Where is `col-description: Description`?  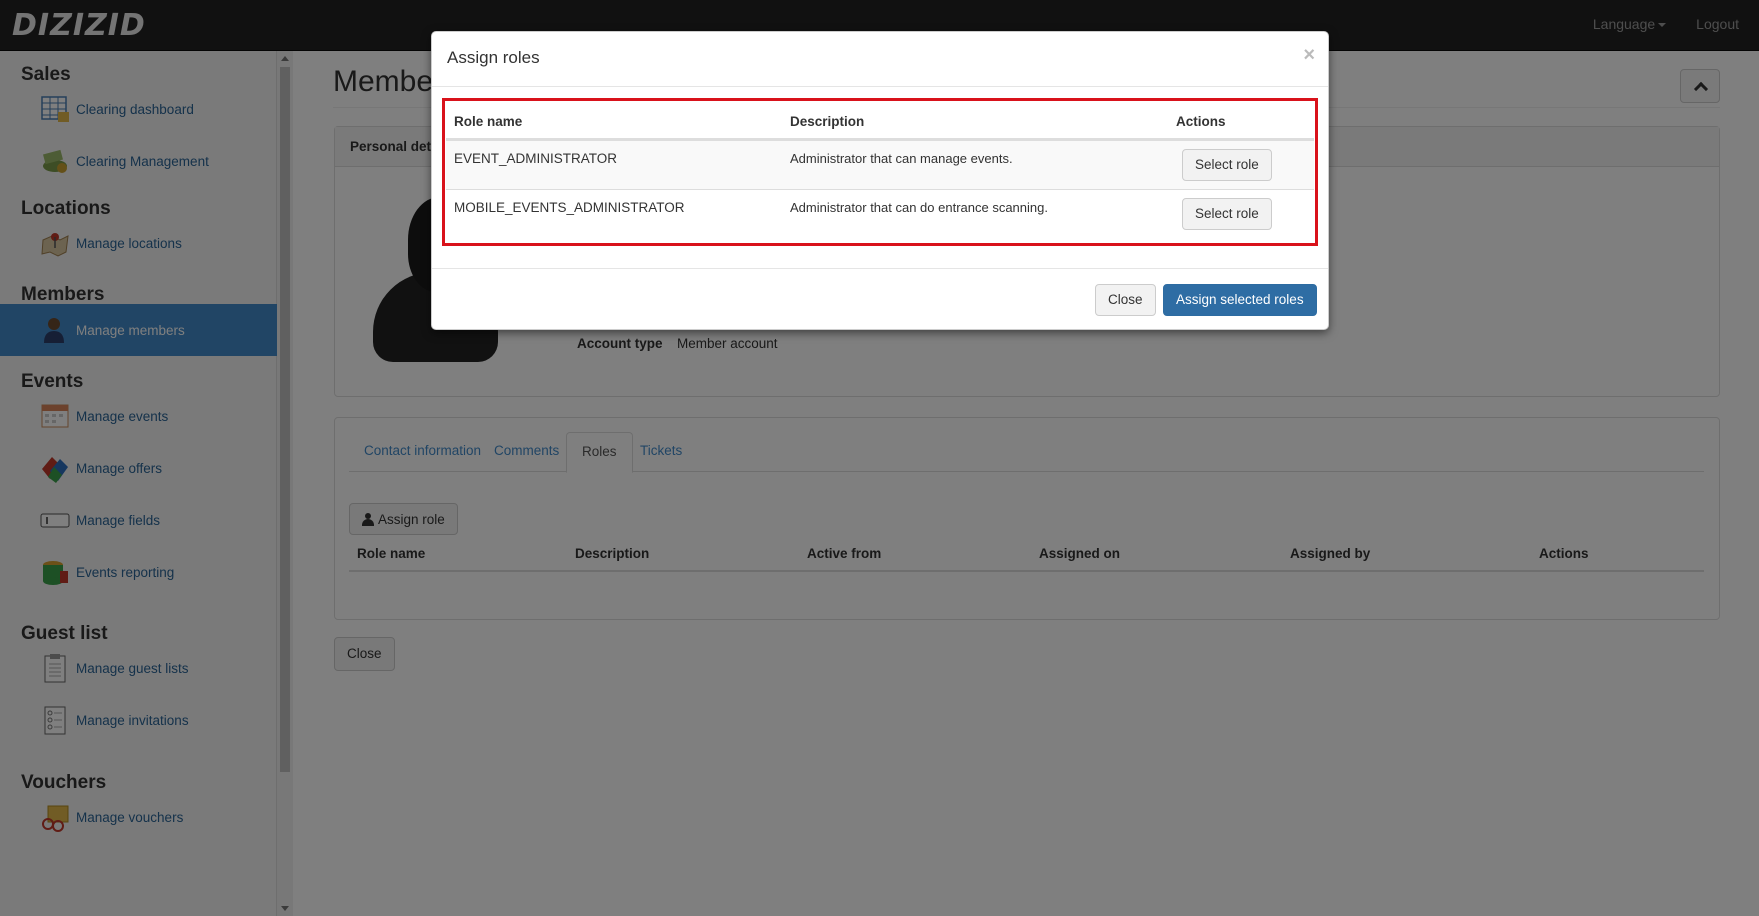
col-description: Description is located at coordinates (827, 121).